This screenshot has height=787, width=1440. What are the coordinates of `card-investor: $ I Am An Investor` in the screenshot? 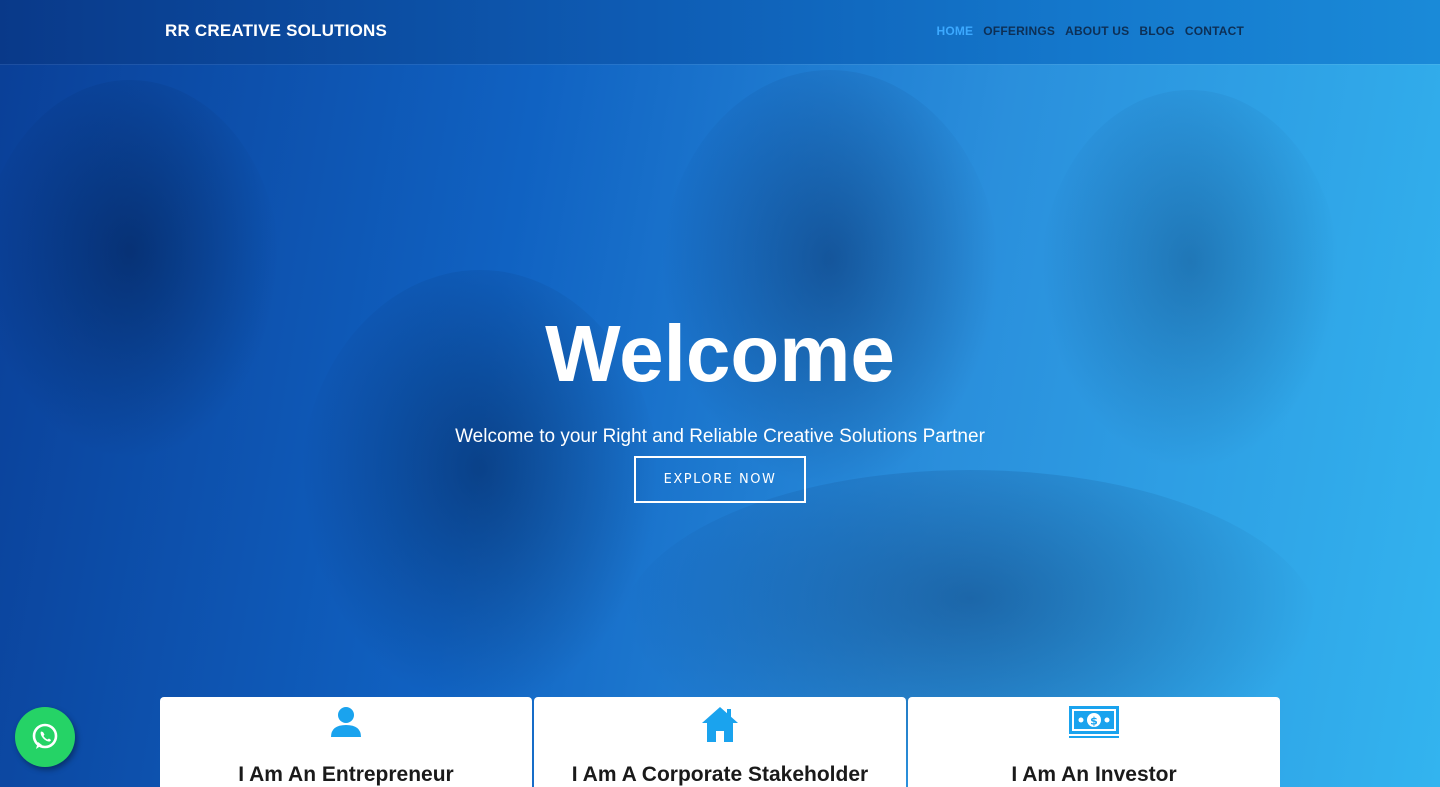 It's located at (1094, 742).